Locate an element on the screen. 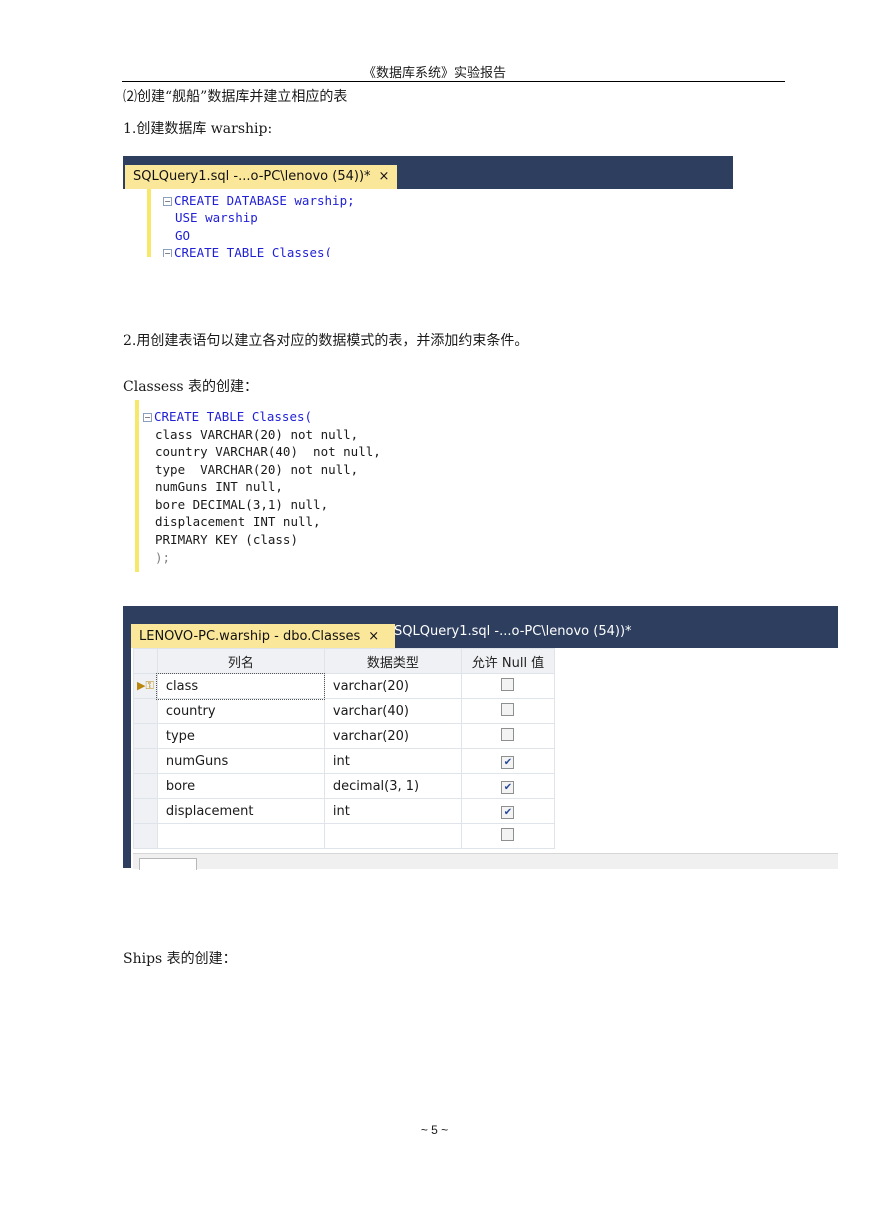 The image size is (869, 1228). code-line-2: USE warship is located at coordinates (216, 217).